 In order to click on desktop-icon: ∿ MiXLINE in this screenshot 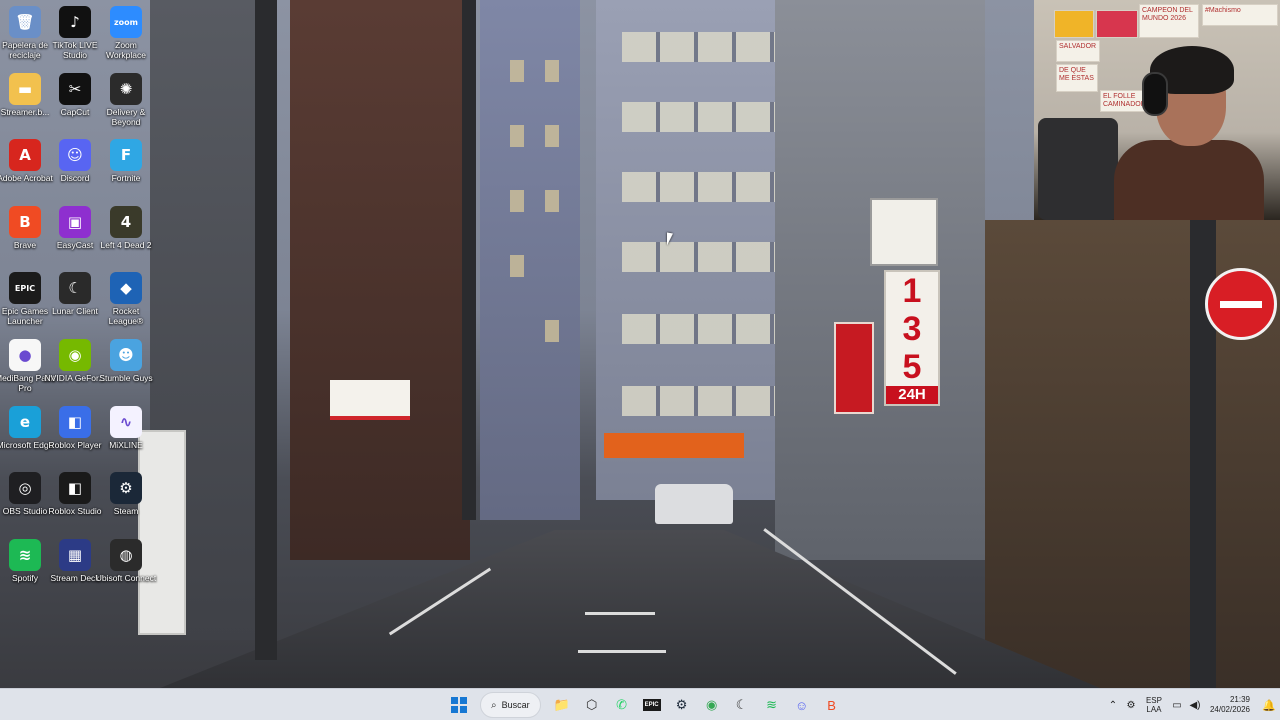, I will do `click(126, 434)`.